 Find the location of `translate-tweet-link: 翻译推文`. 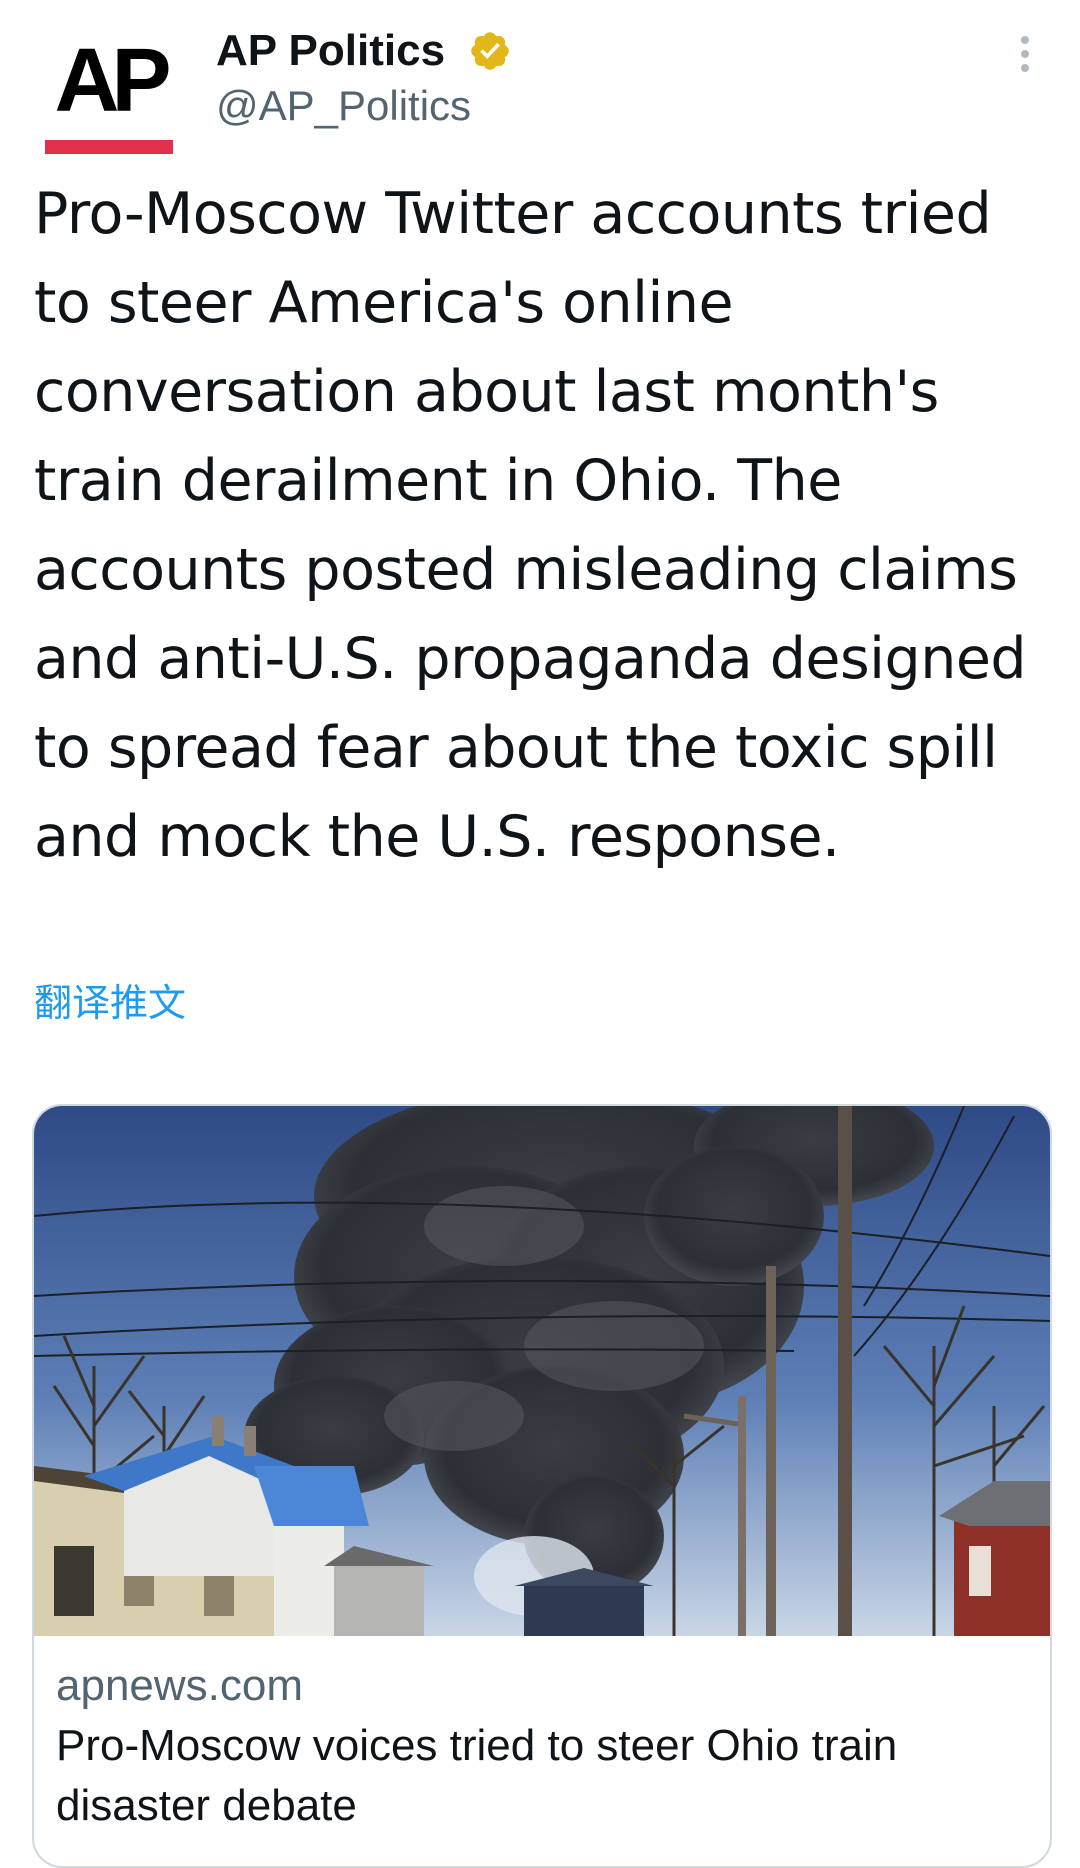

translate-tweet-link: 翻译推文 is located at coordinates (110, 1003).